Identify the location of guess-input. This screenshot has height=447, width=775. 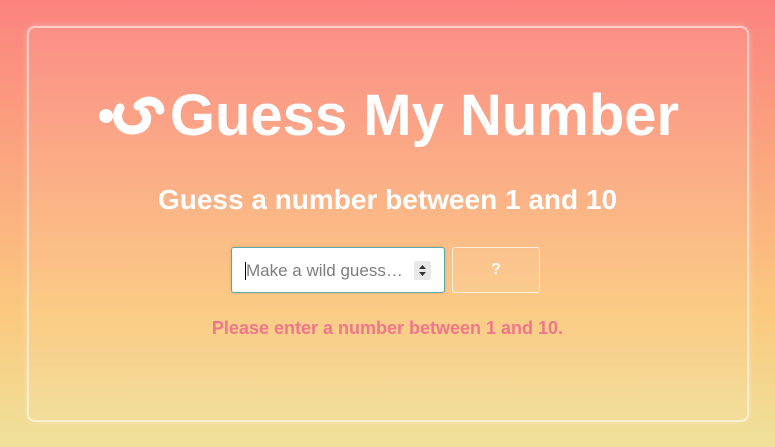
(326, 271).